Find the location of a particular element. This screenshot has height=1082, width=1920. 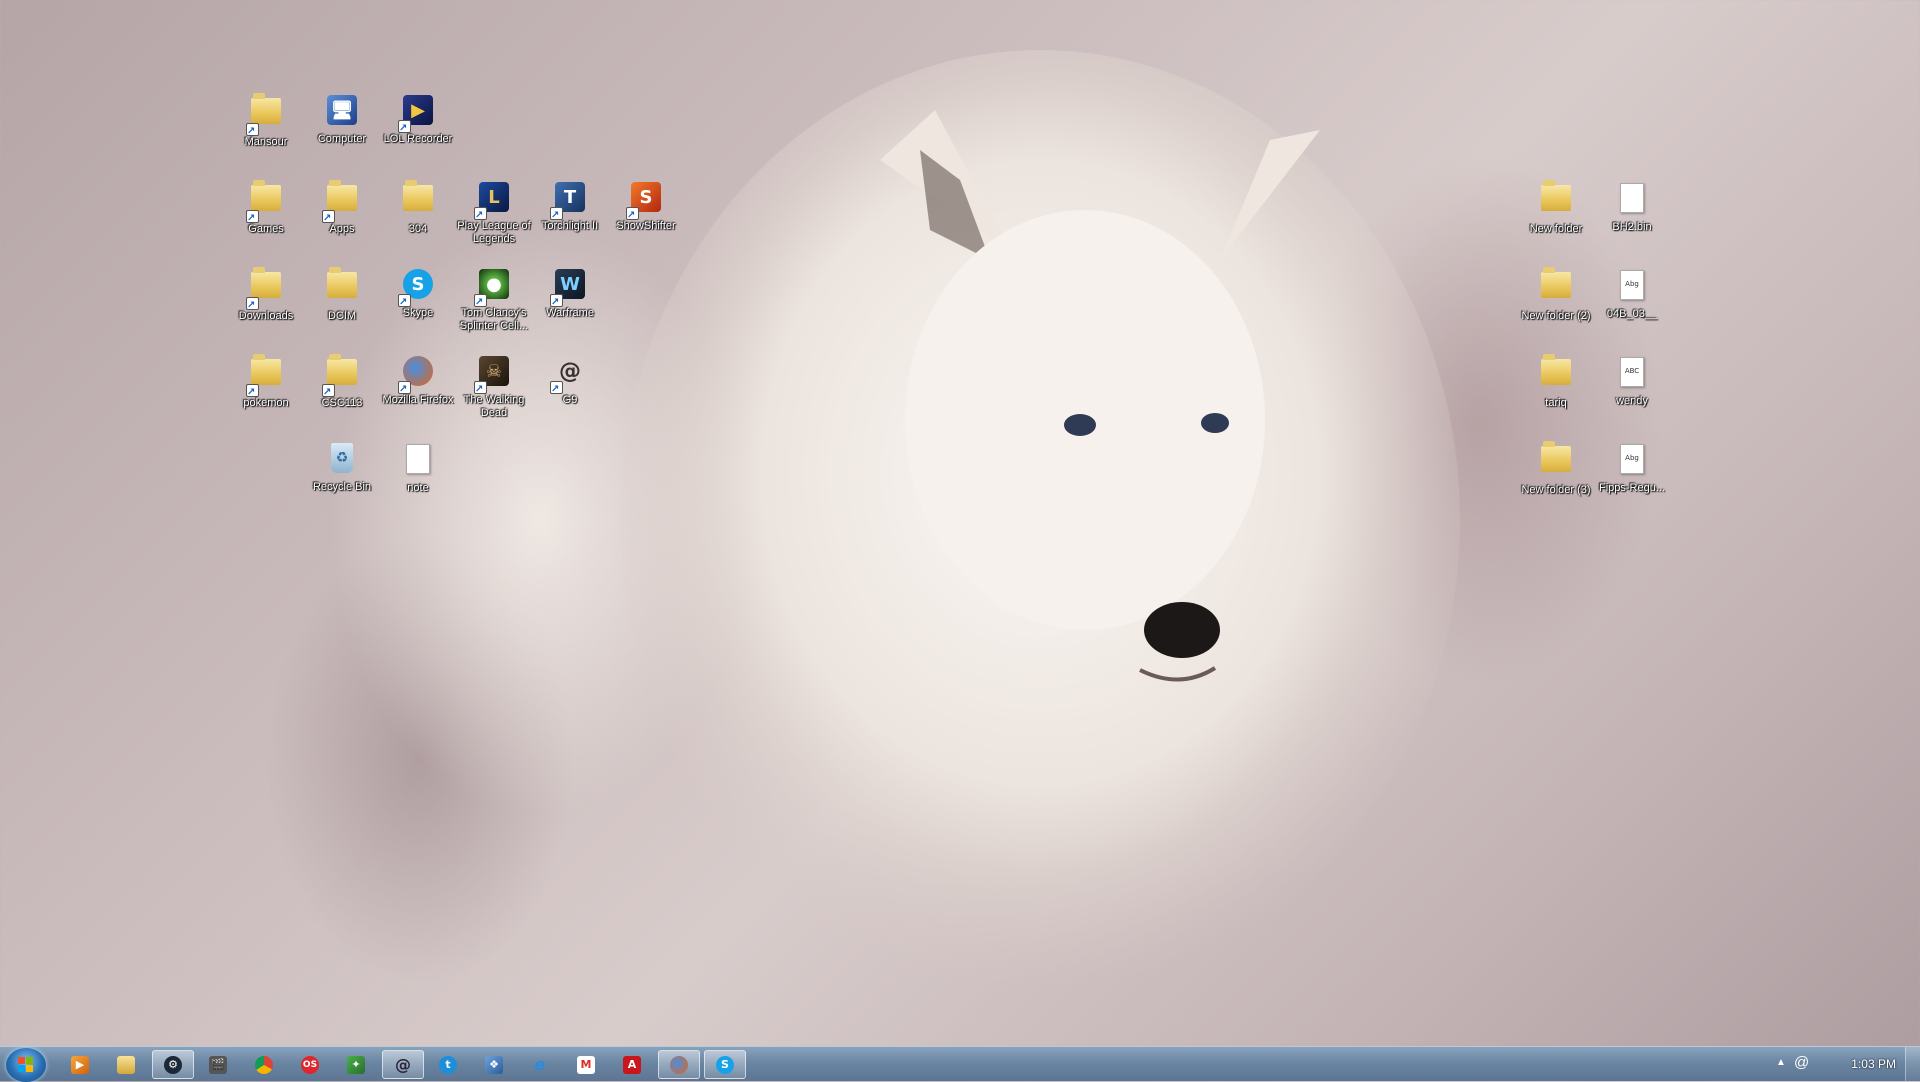

desktop-icon-the-walking-dead: ☠ The Walking Dead is located at coordinates (494, 386).